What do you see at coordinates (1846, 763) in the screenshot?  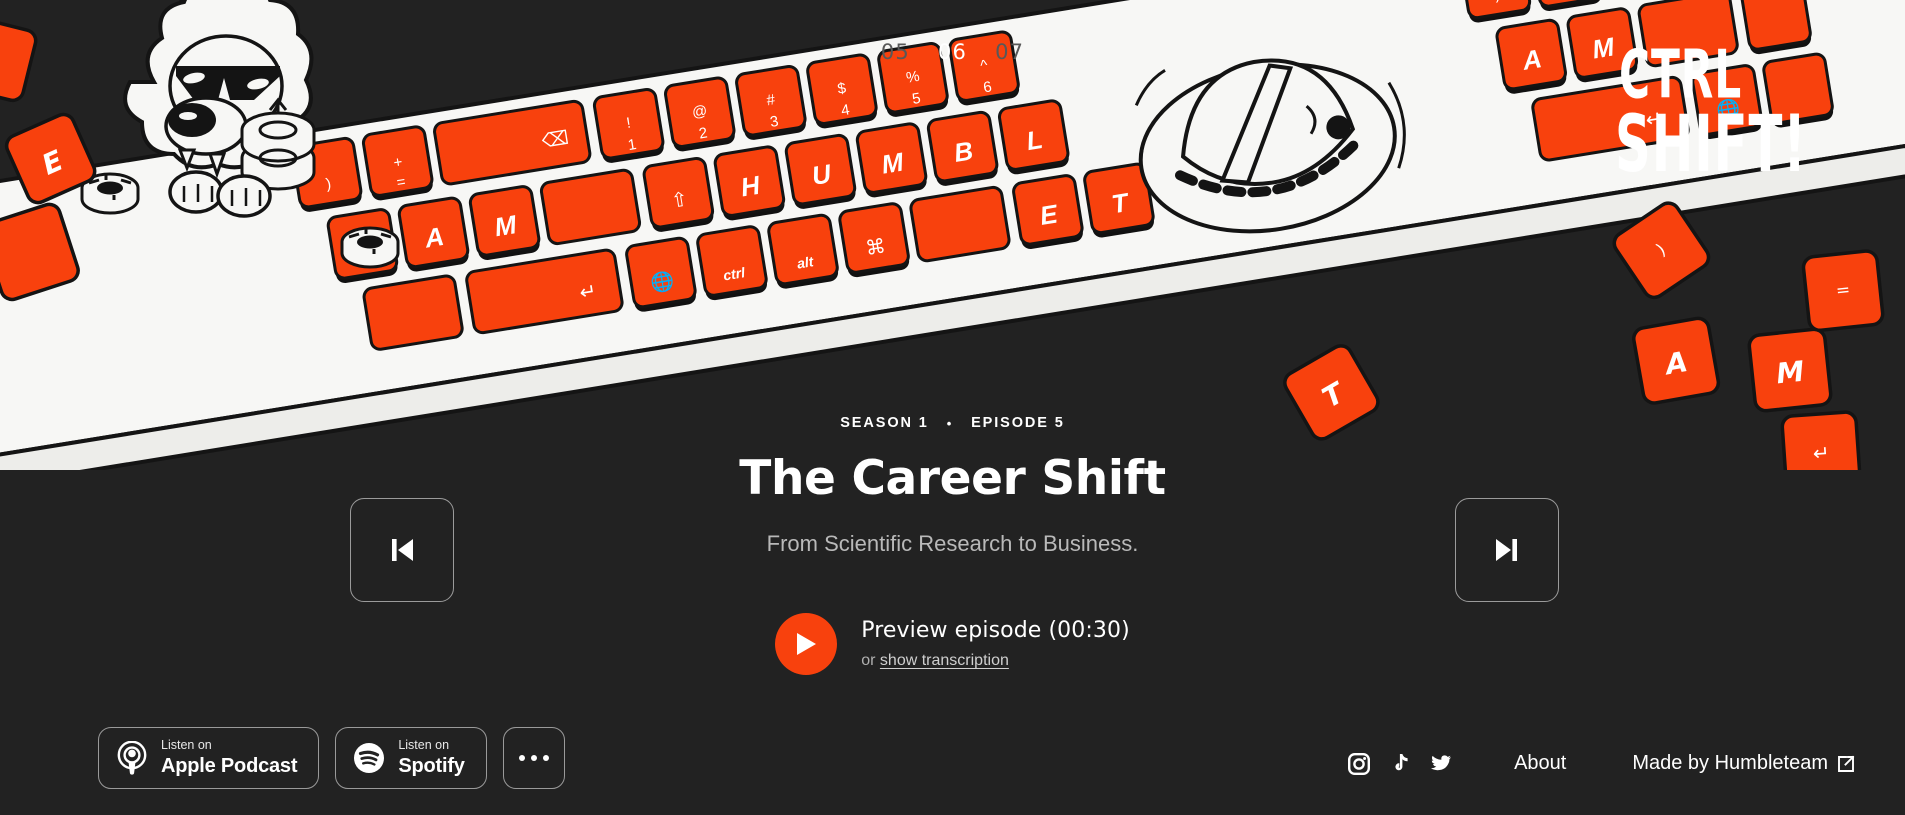 I see `external-link-icon` at bounding box center [1846, 763].